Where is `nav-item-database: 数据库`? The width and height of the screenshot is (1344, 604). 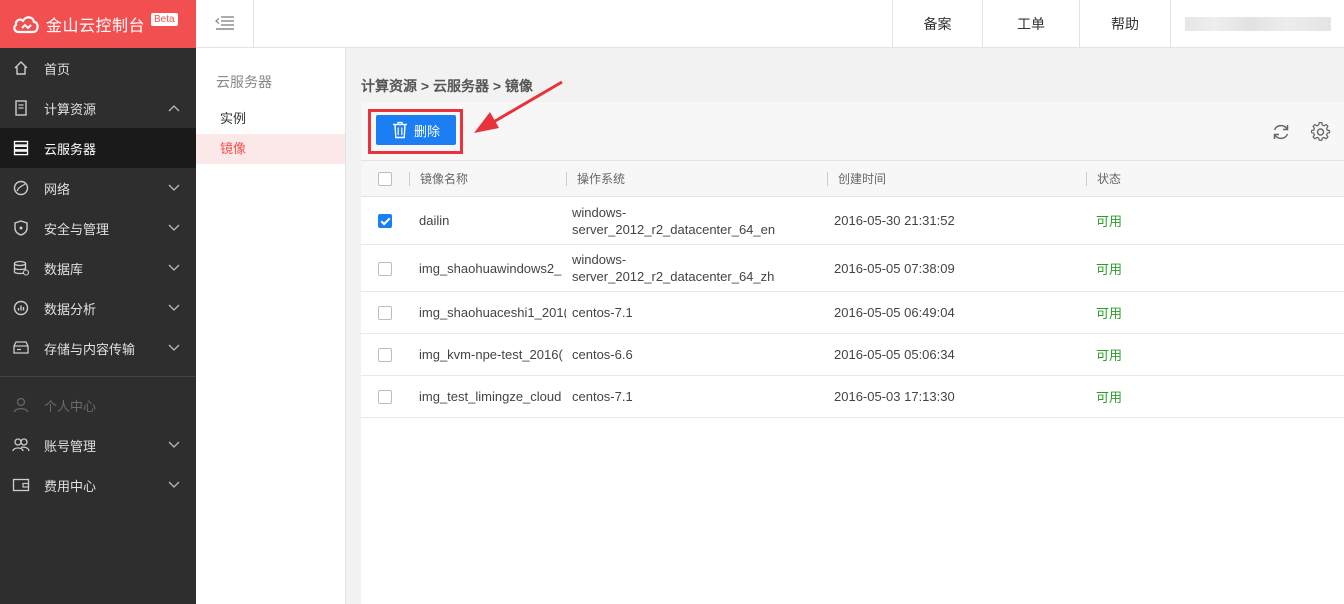 nav-item-database: 数据库 is located at coordinates (98, 268).